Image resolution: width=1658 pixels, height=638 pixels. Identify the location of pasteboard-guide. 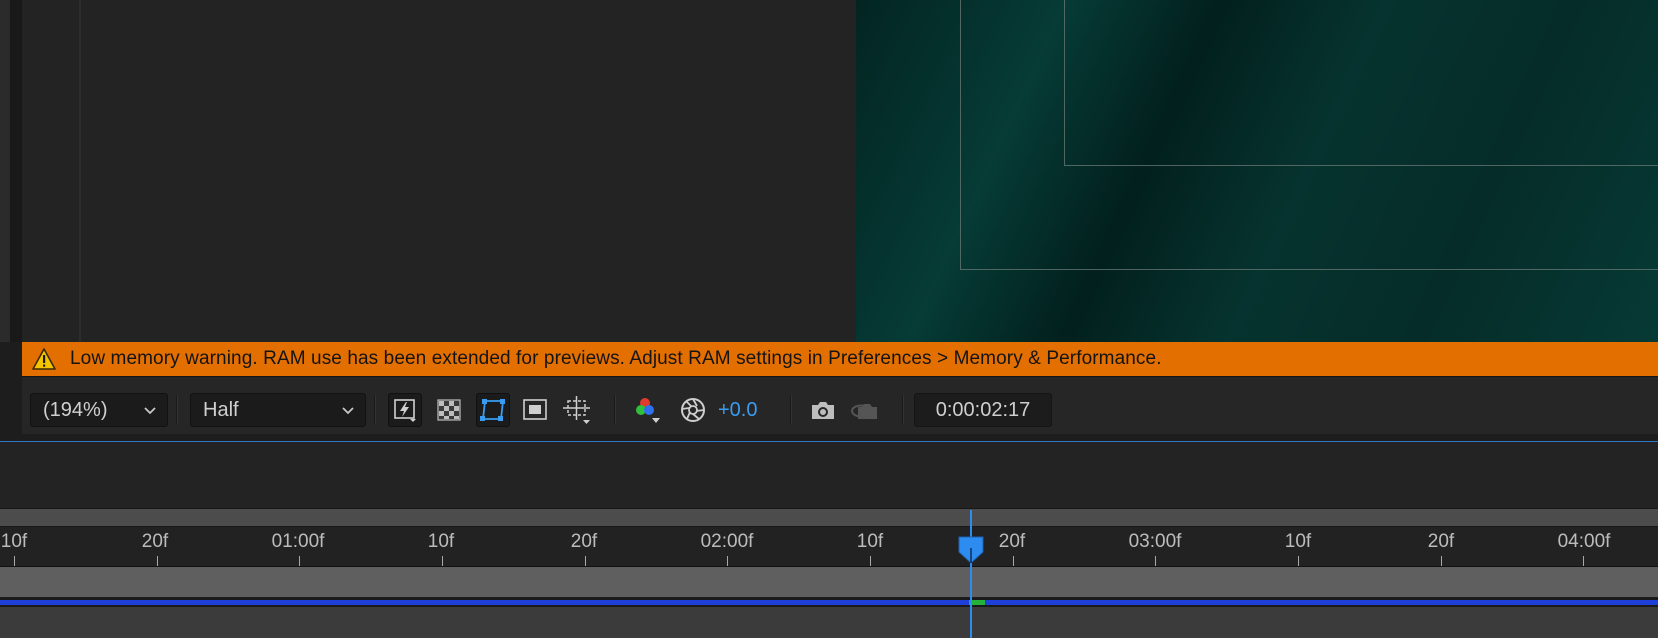
(80, 171).